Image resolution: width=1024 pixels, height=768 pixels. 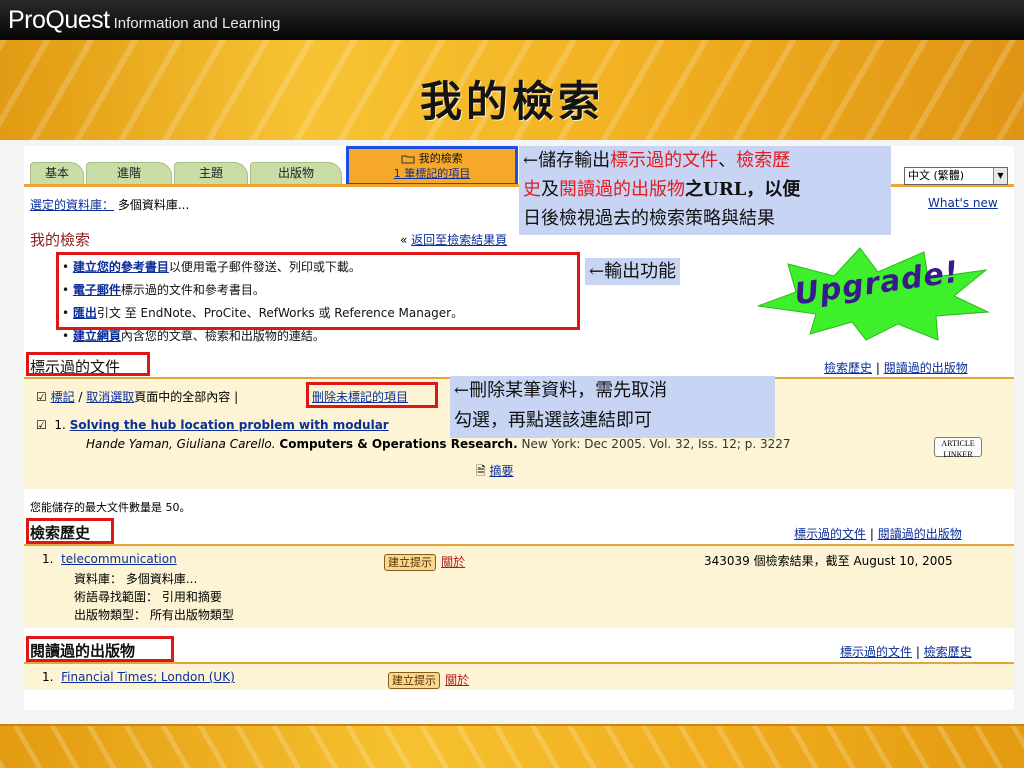 What do you see at coordinates (110, 397) in the screenshot?
I see `unmark-all-link: 取消選取` at bounding box center [110, 397].